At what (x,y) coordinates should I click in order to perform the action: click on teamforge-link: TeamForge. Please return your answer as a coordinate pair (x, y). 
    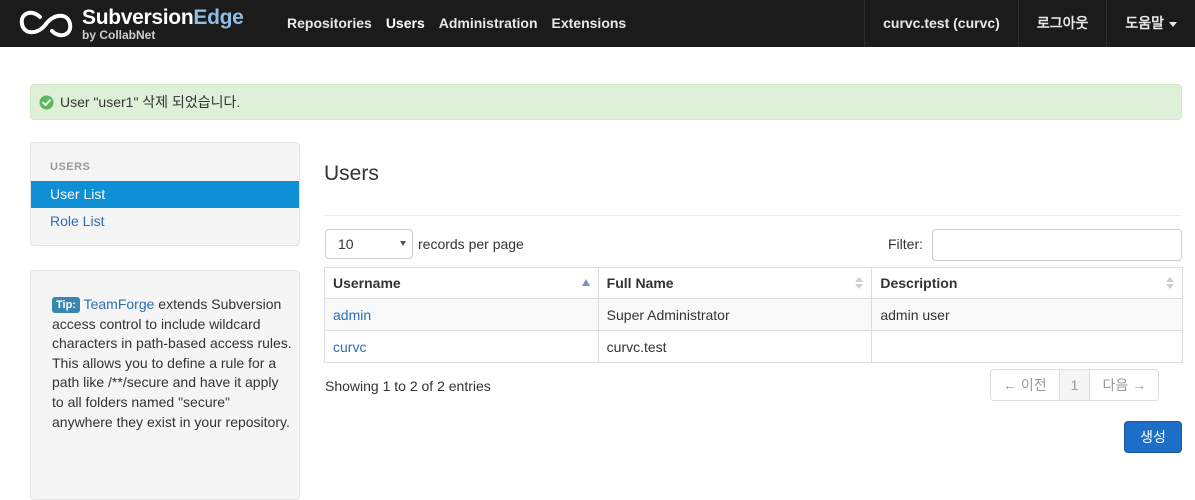
    Looking at the image, I should click on (119, 304).